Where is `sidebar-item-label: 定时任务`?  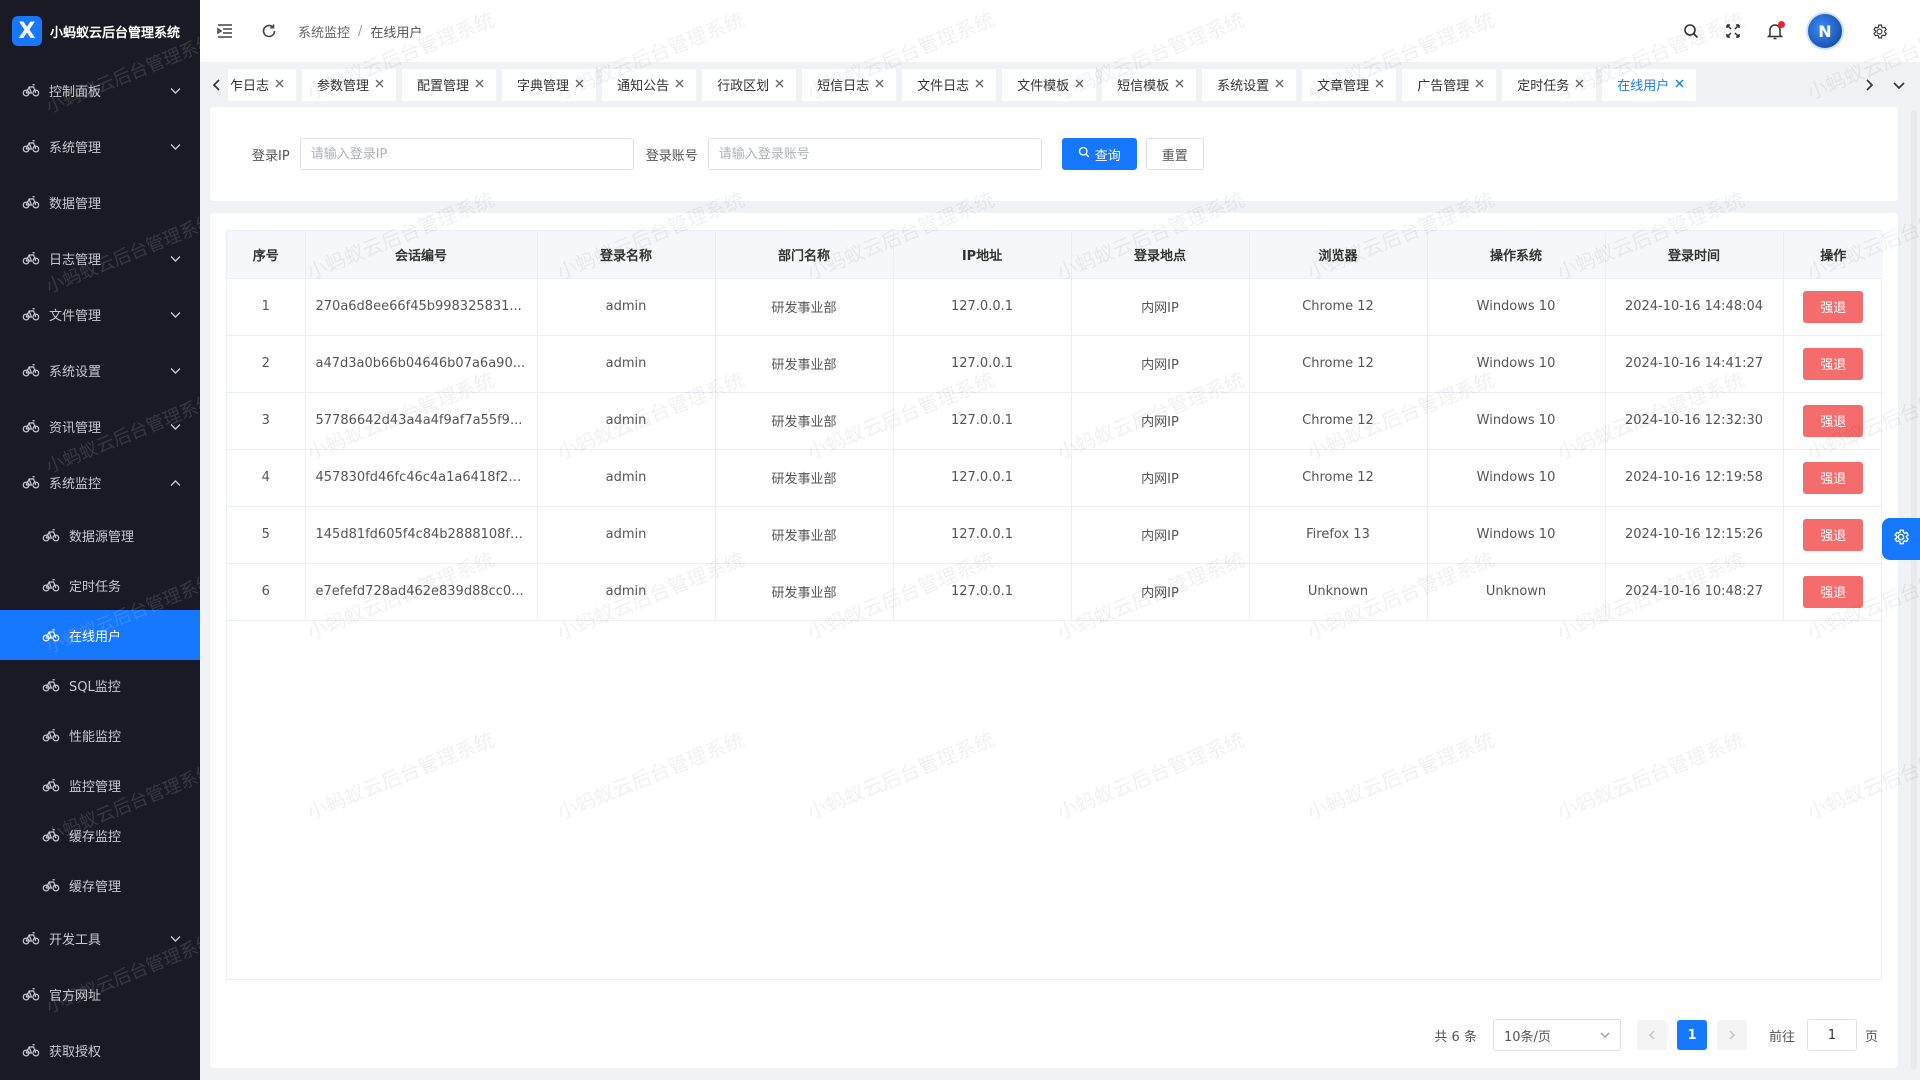 sidebar-item-label: 定时任务 is located at coordinates (95, 587).